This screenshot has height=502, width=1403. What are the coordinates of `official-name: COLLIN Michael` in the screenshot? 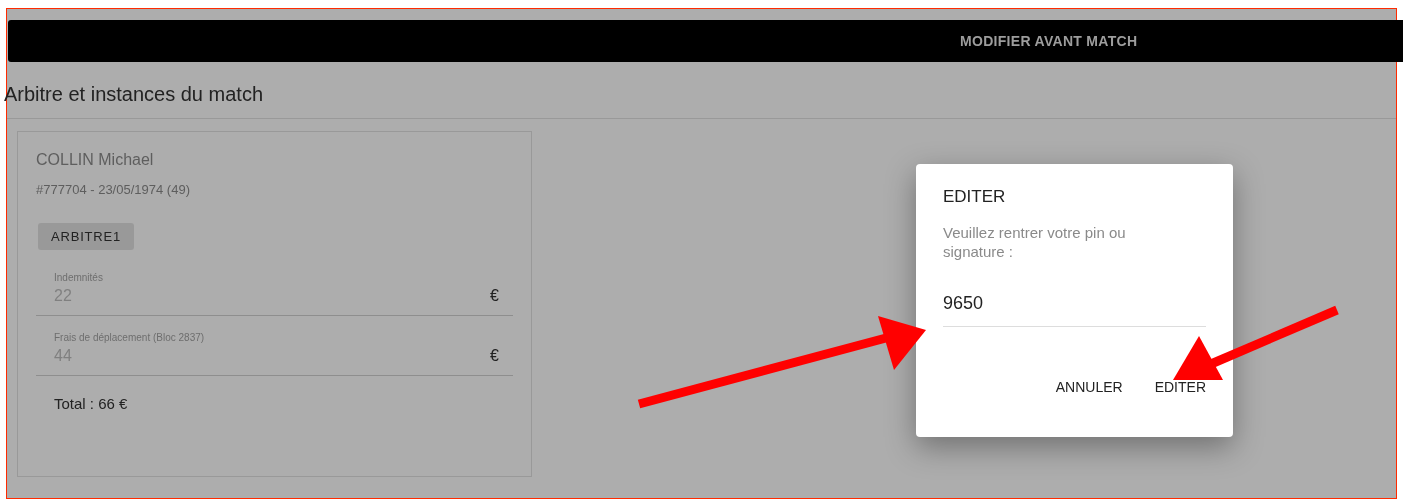 It's located at (95, 160).